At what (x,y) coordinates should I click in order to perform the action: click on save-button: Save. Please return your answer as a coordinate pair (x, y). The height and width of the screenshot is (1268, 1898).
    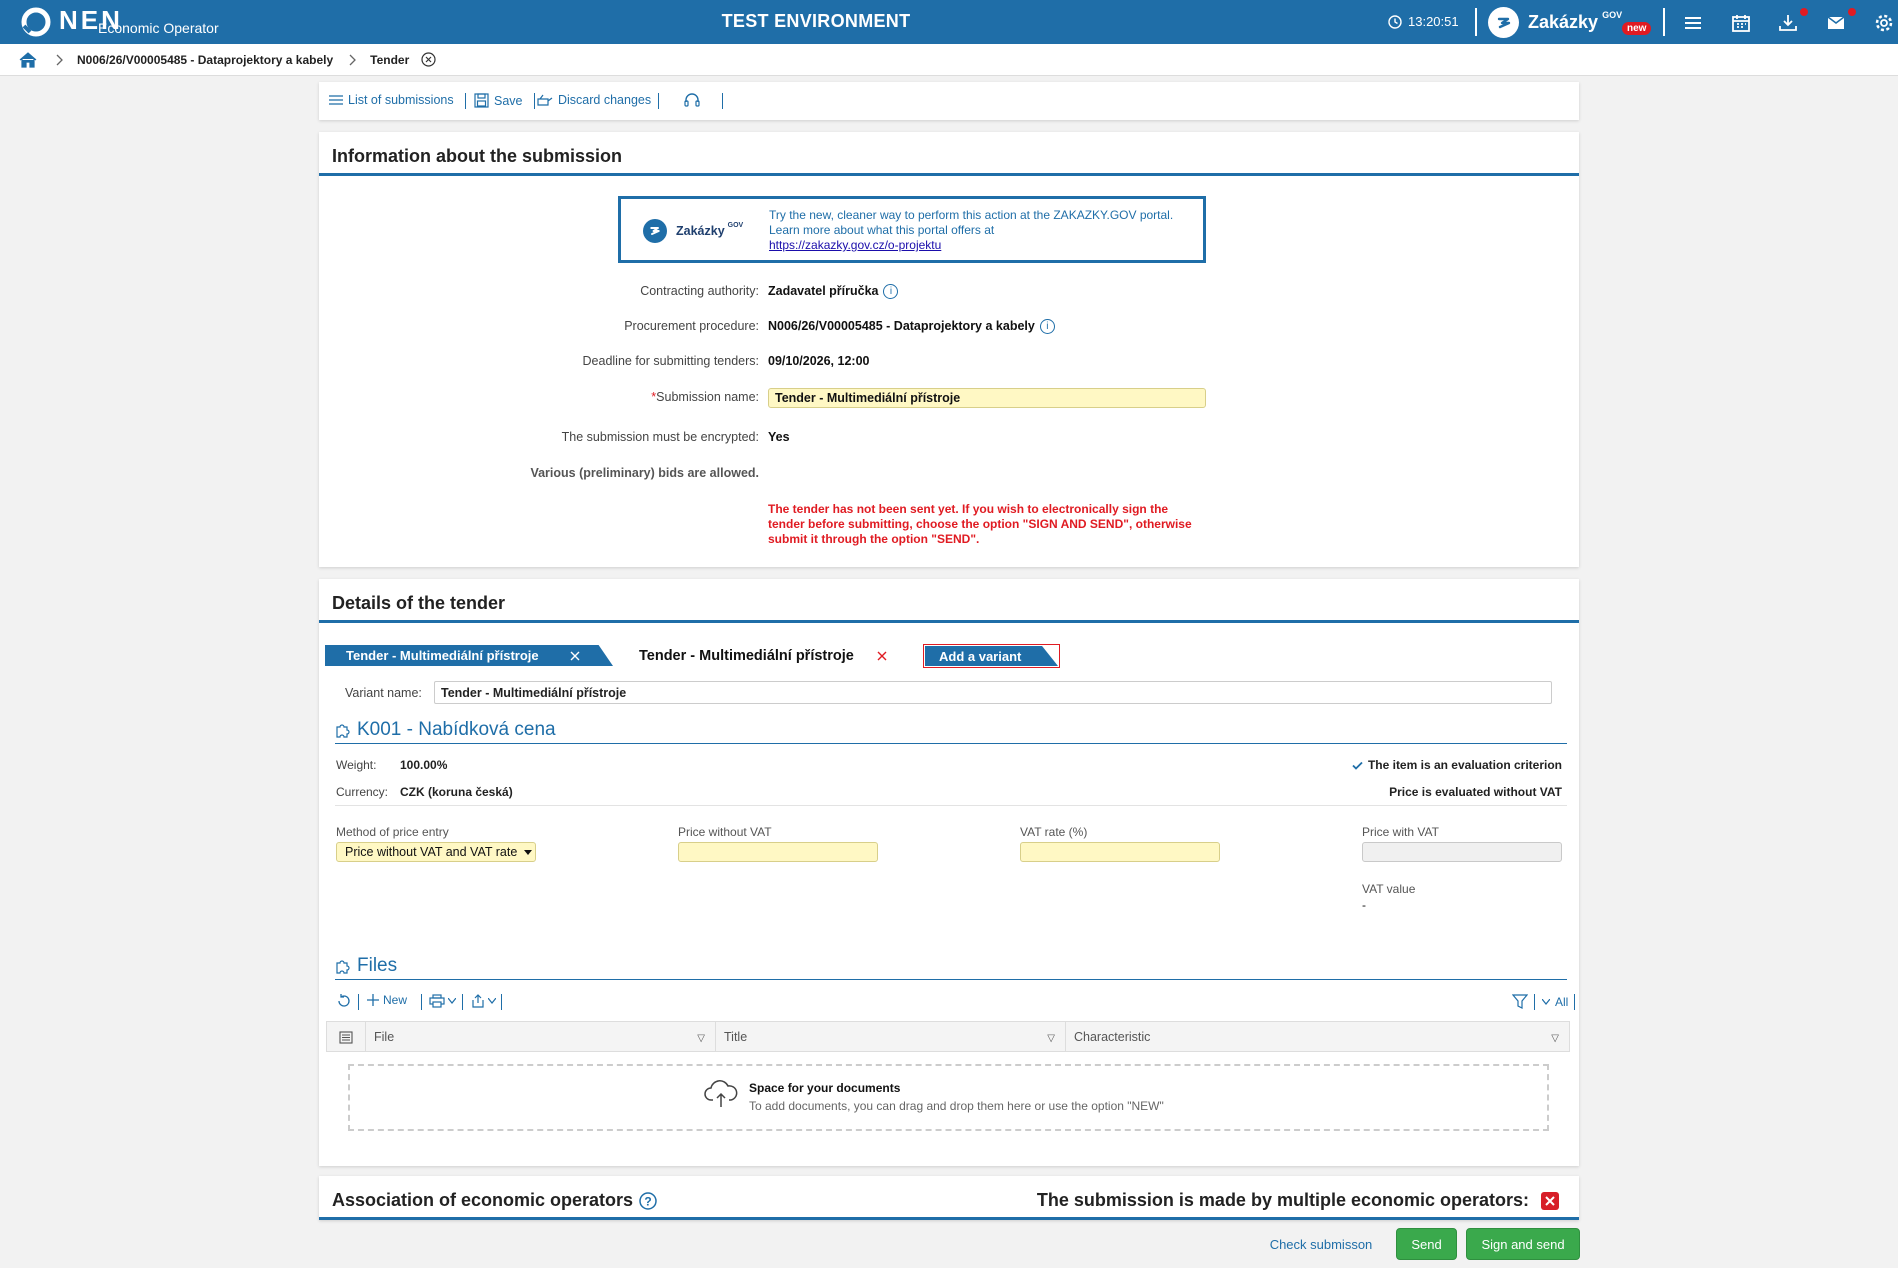
    Looking at the image, I should click on (498, 100).